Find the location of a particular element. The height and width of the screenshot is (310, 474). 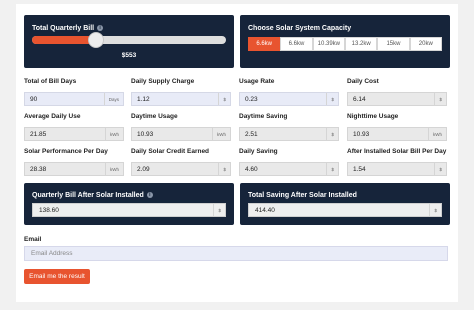

total-bill-days-input: 90 Days is located at coordinates (74, 99).